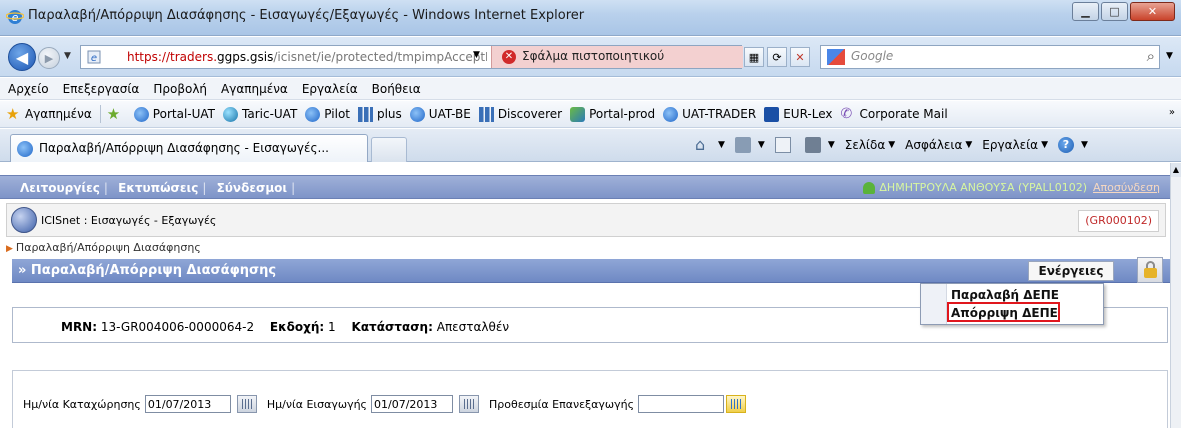 Image resolution: width=1181 pixels, height=428 pixels. Describe the element at coordinates (108, 247) in the screenshot. I see `breadcrumb-item: Παραλαβή/Απόρριψη Διασάφησης` at that location.